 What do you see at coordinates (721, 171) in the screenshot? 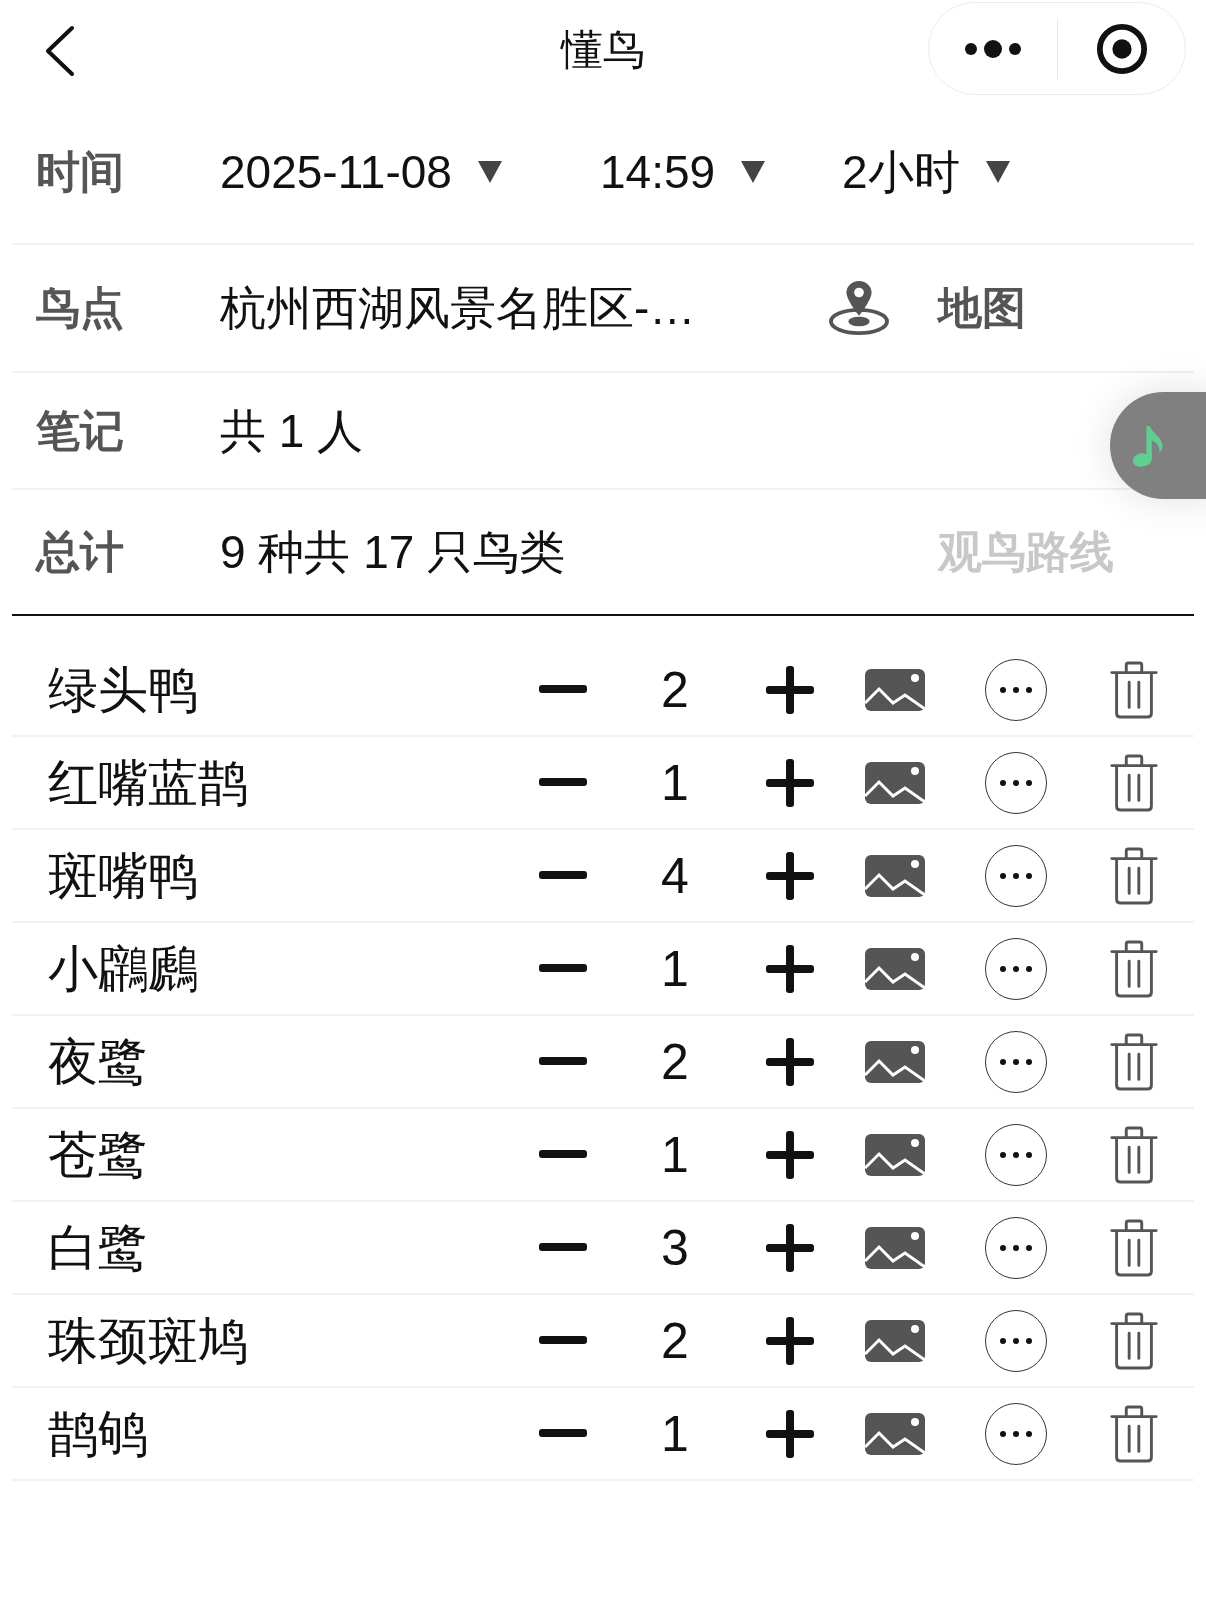
I see `time-dropdown: 14:59` at bounding box center [721, 171].